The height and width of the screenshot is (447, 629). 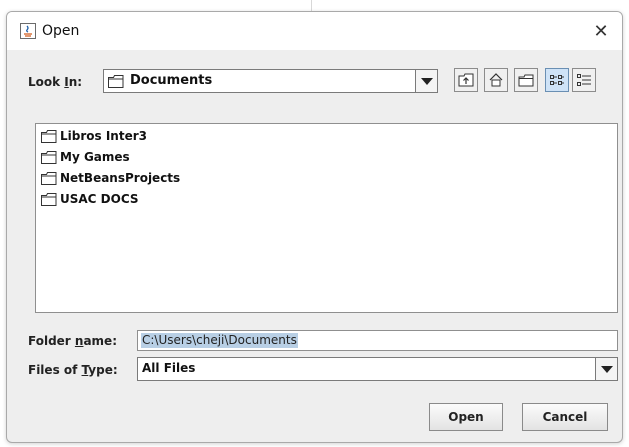 What do you see at coordinates (120, 178) in the screenshot?
I see `file-name: NetBeansProjects` at bounding box center [120, 178].